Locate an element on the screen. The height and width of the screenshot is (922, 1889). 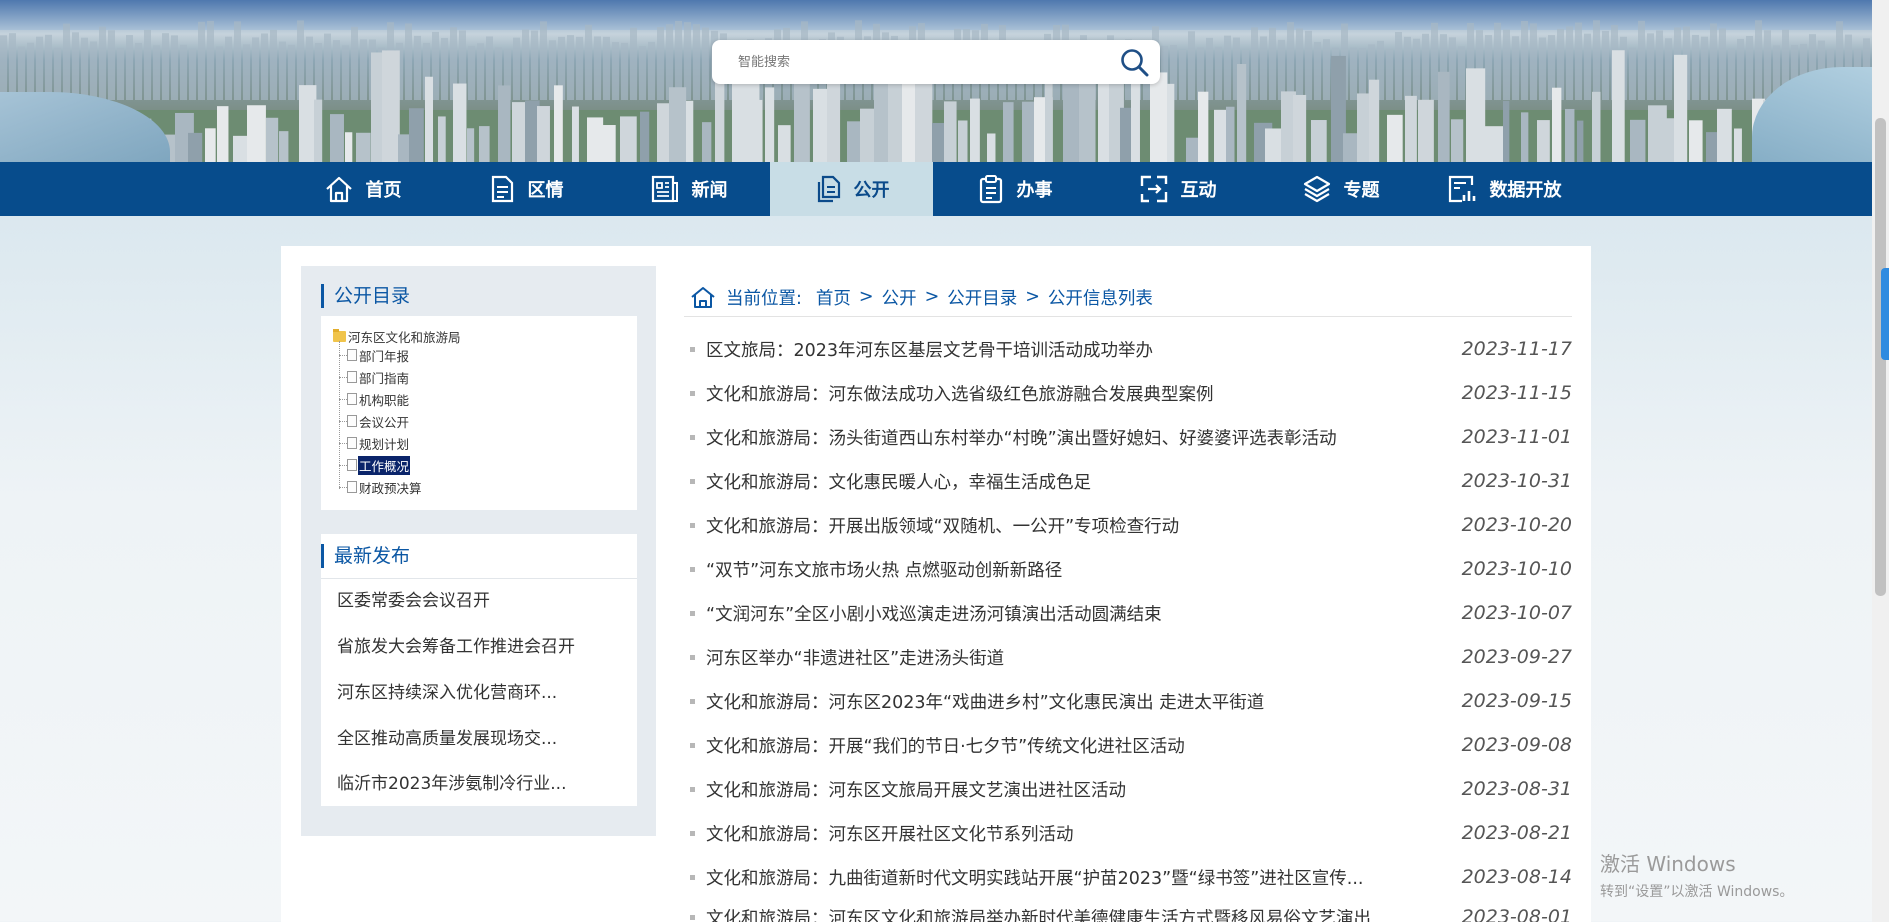
nav-label: 首页 is located at coordinates (383, 190).